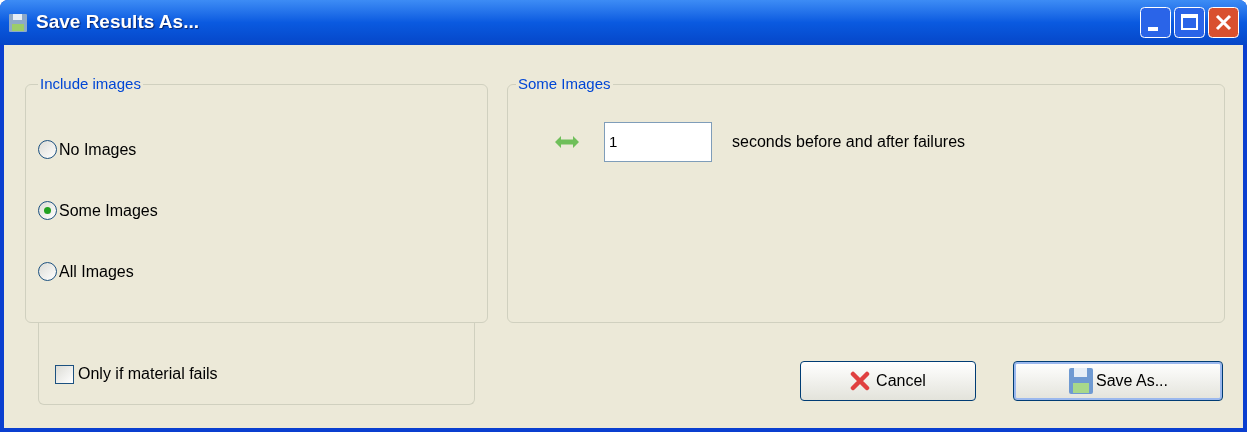 Image resolution: width=1247 pixels, height=432 pixels. I want to click on double-arrow-icon, so click(567, 141).